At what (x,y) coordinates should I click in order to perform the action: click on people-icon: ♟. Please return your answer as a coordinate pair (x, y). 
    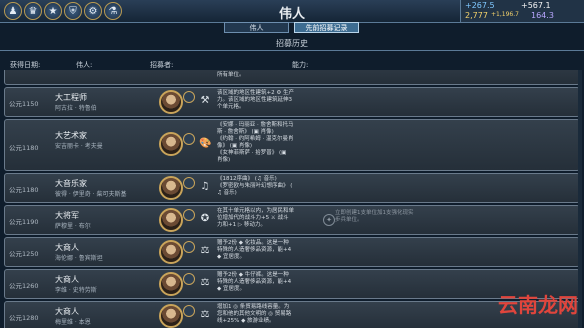
    Looking at the image, I should click on (13, 11).